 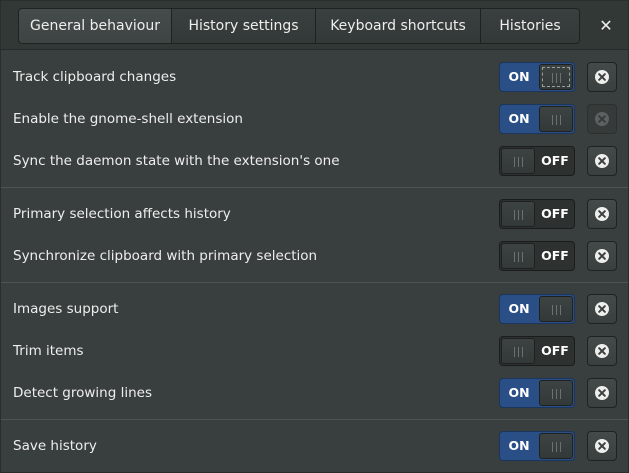 I want to click on toggle-switch-primary-selection-affects-history: OFF, so click(x=537, y=214).